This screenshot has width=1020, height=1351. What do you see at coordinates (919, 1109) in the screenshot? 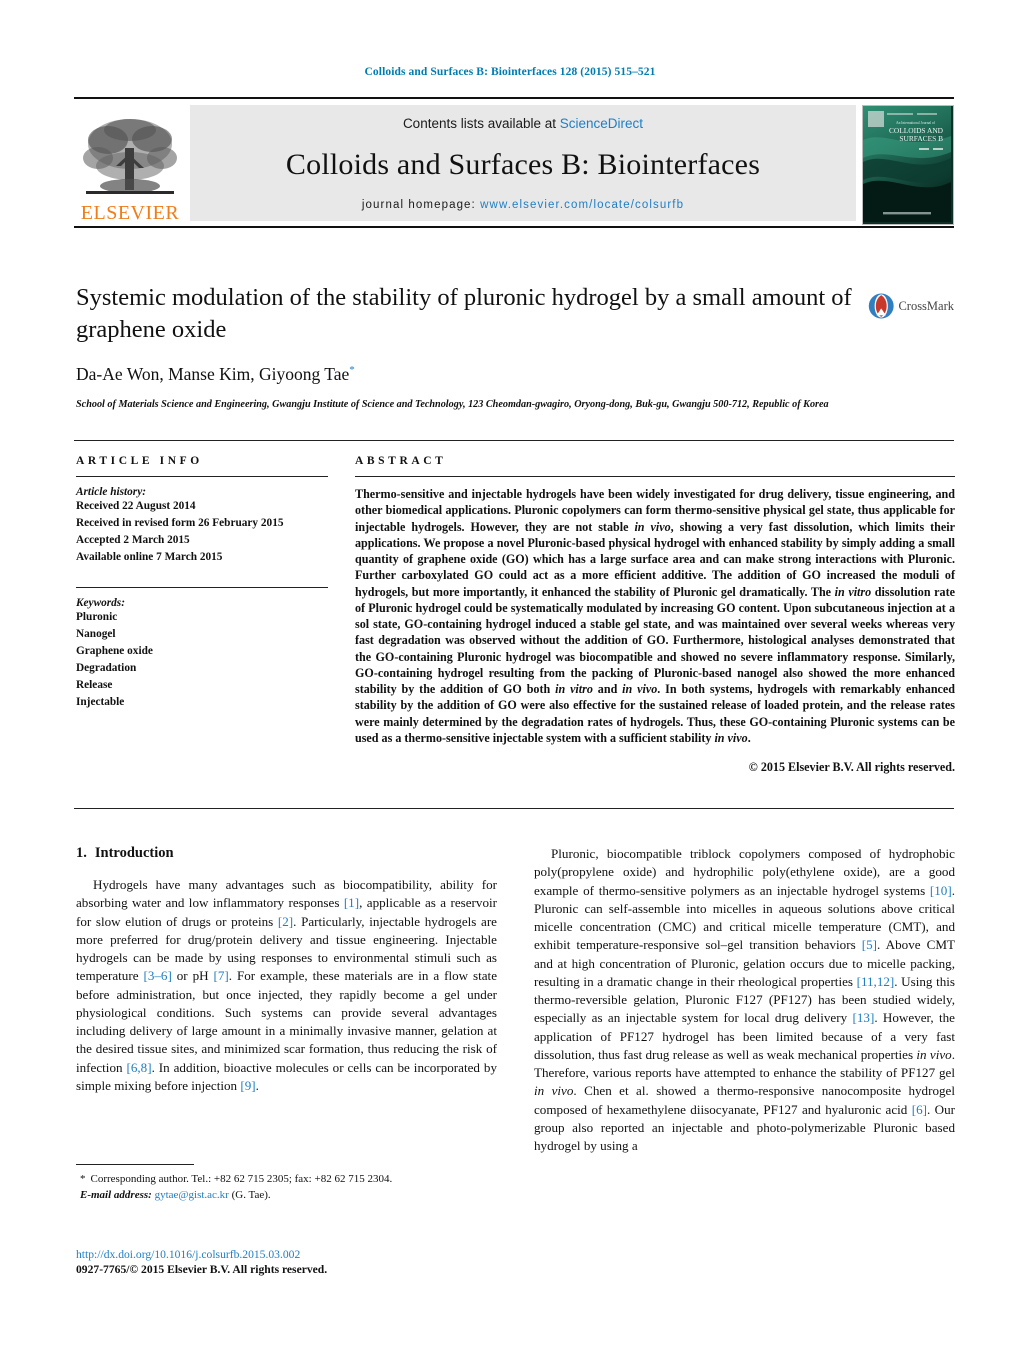
I see `citation-ref: [6]` at bounding box center [919, 1109].